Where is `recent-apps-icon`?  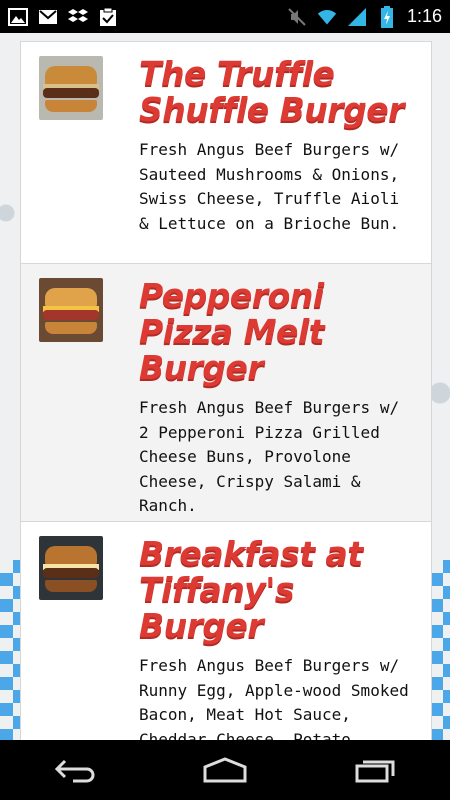 recent-apps-icon is located at coordinates (375, 771).